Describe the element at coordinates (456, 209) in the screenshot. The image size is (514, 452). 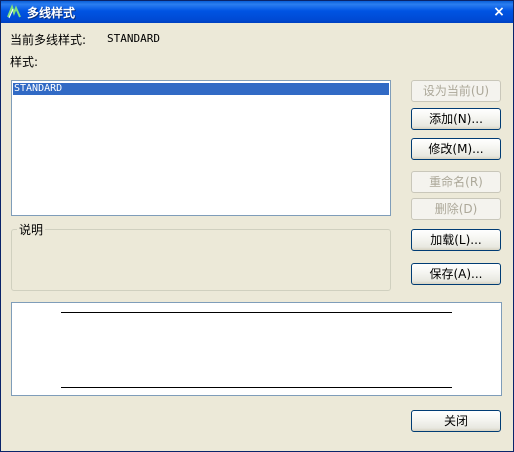
I see `delete-button: 删除(D)` at that location.